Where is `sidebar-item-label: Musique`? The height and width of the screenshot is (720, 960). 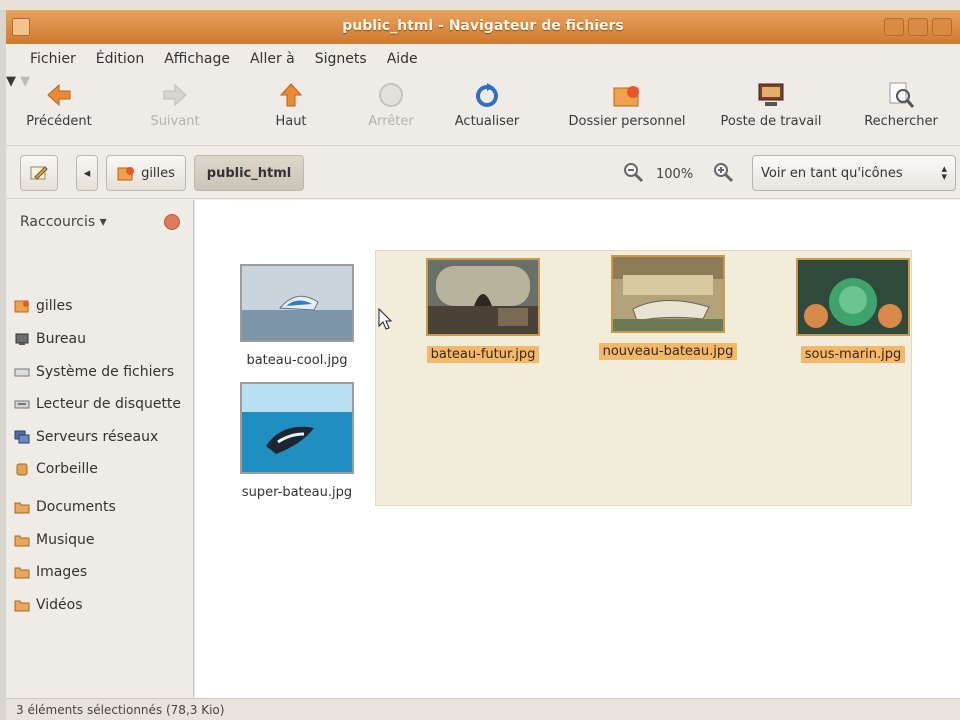
sidebar-item-label: Musique is located at coordinates (65, 540).